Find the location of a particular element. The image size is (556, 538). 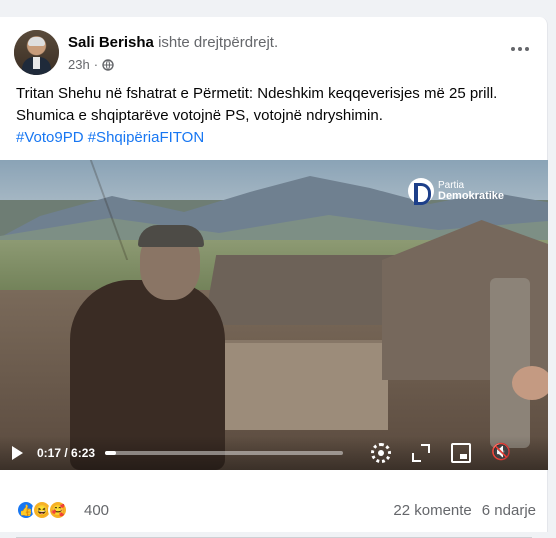

picture-in-picture-icon is located at coordinates (461, 453).